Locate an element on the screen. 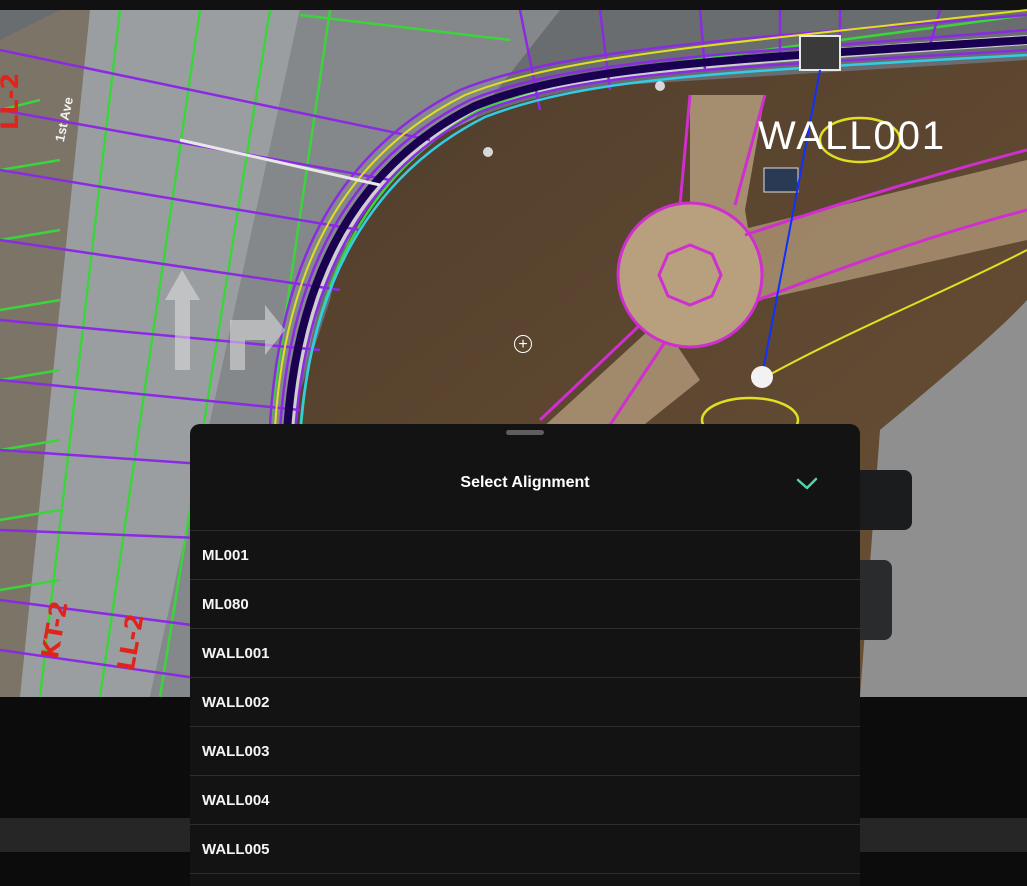 This screenshot has height=886, width=1027. list-item: WALL005 is located at coordinates (525, 849).